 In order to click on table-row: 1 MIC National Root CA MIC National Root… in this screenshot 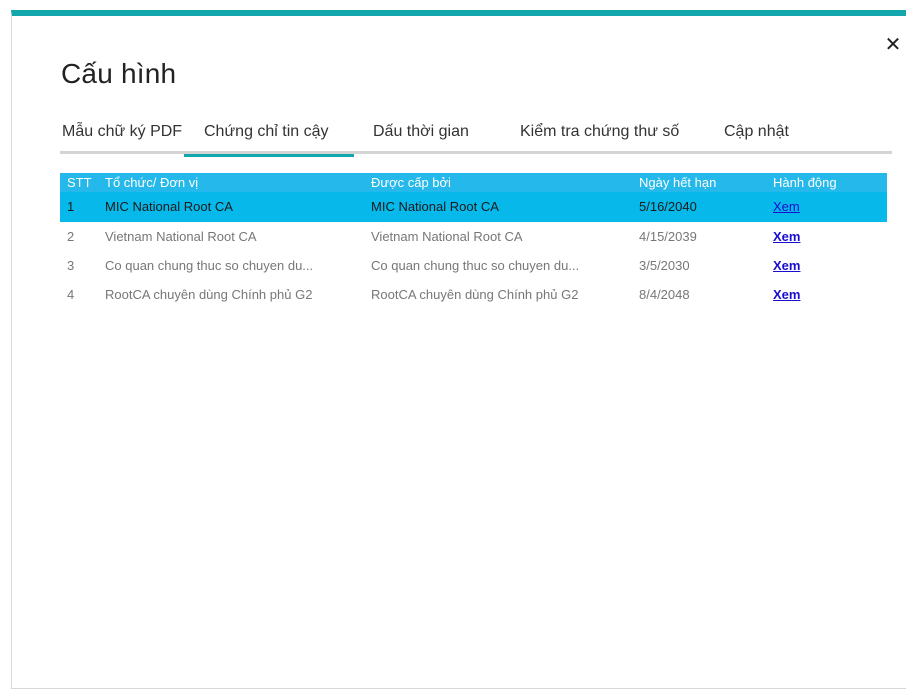, I will do `click(473, 207)`.